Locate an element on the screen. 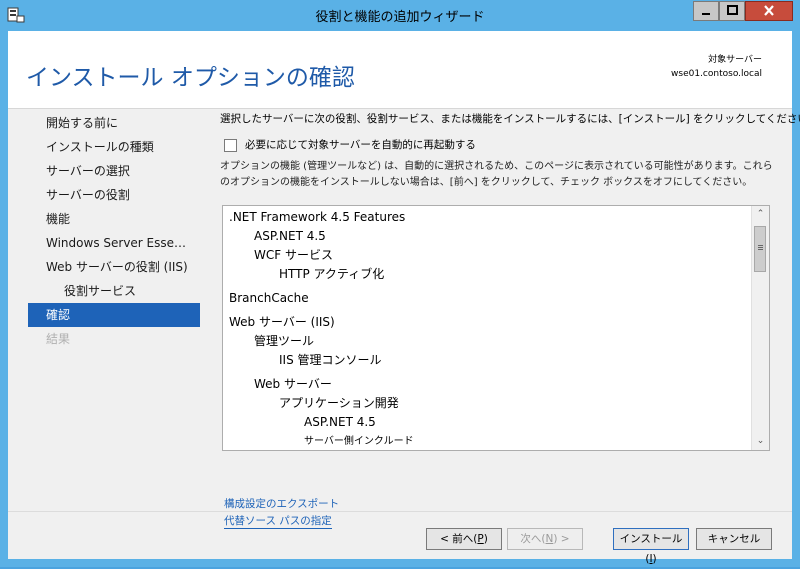  maximize-button is located at coordinates (732, 11).